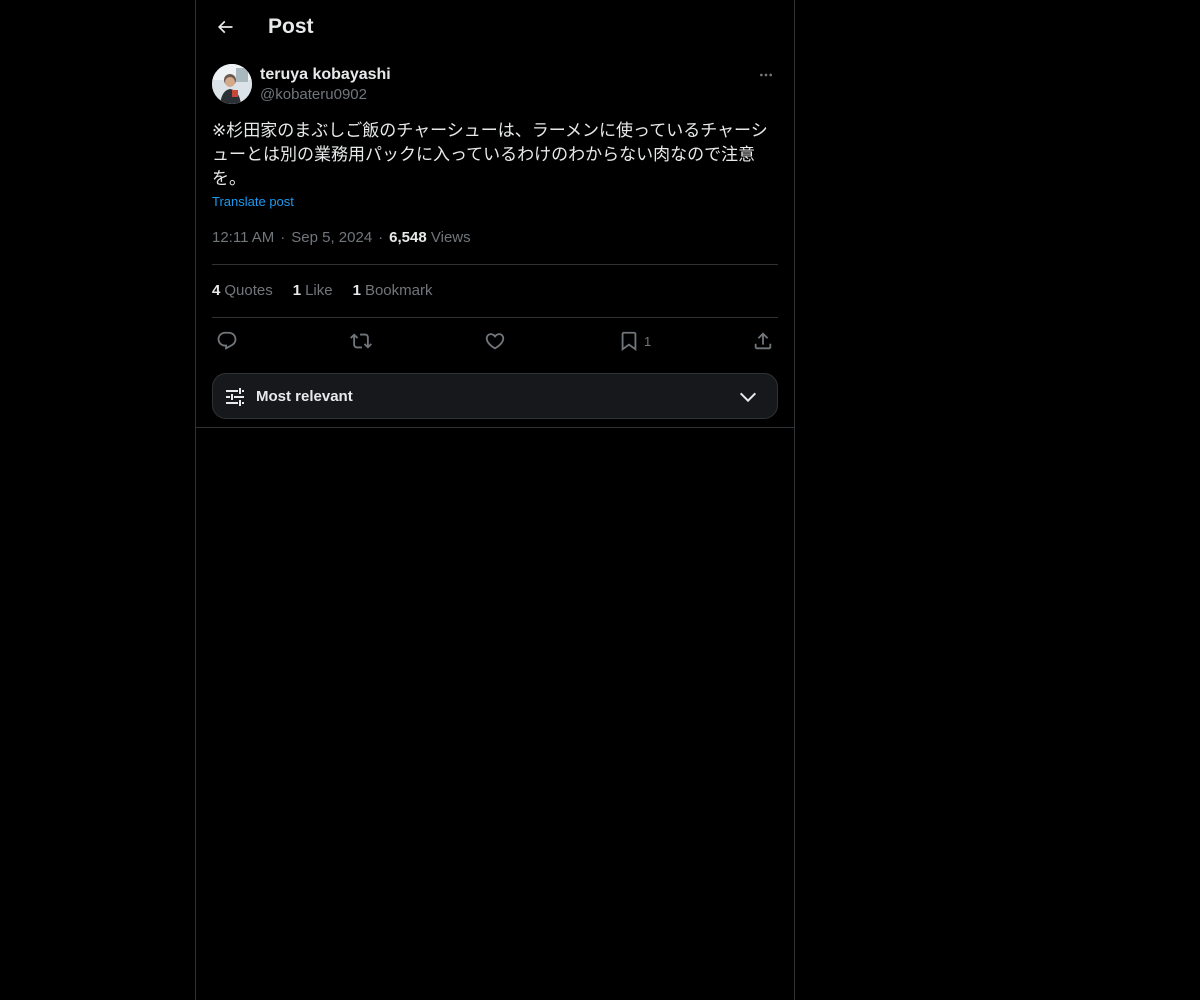 This screenshot has height=1000, width=1200. What do you see at coordinates (232, 84) in the screenshot?
I see `avatar` at bounding box center [232, 84].